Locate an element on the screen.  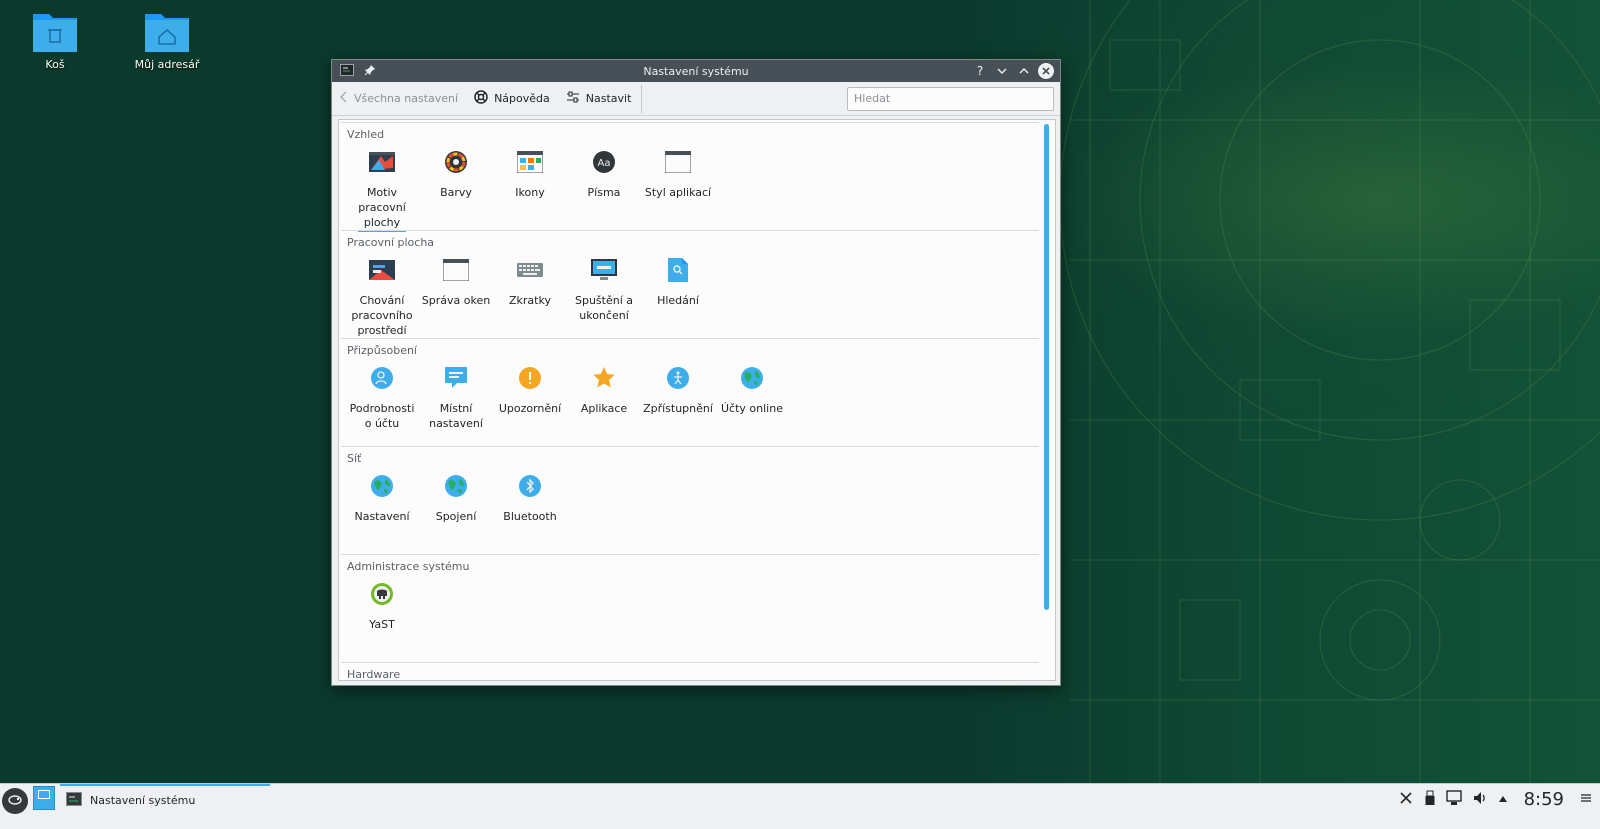
home-folder-icon is located at coordinates (167, 32).